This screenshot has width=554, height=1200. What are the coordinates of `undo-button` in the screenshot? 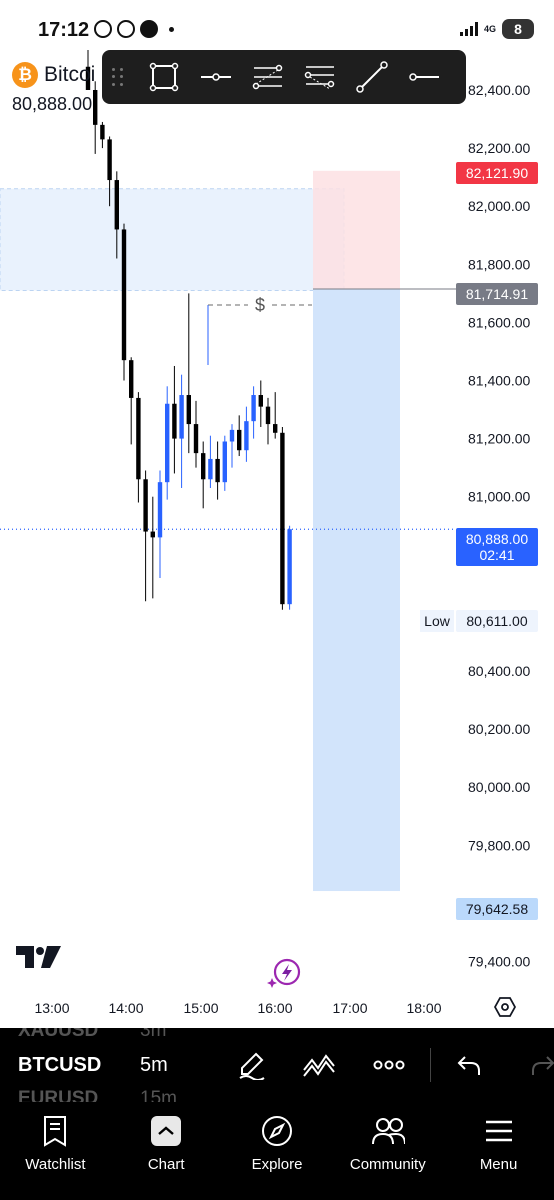 It's located at (469, 1065).